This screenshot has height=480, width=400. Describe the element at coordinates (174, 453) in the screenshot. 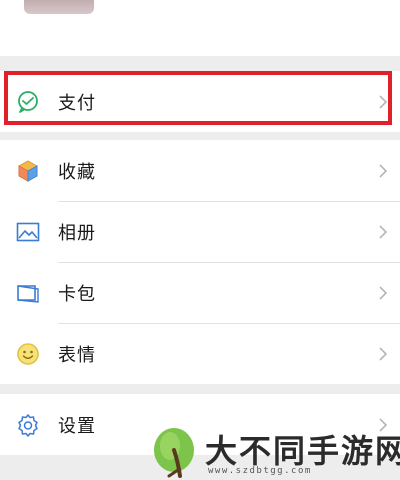

I see `leaf-logo-icon` at that location.